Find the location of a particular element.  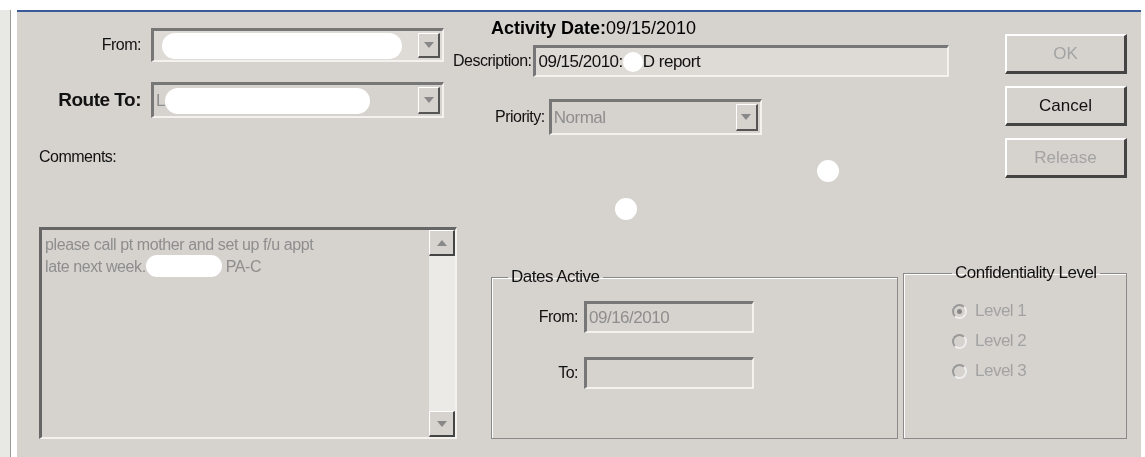

dialog-button: Cancel is located at coordinates (1066, 106).